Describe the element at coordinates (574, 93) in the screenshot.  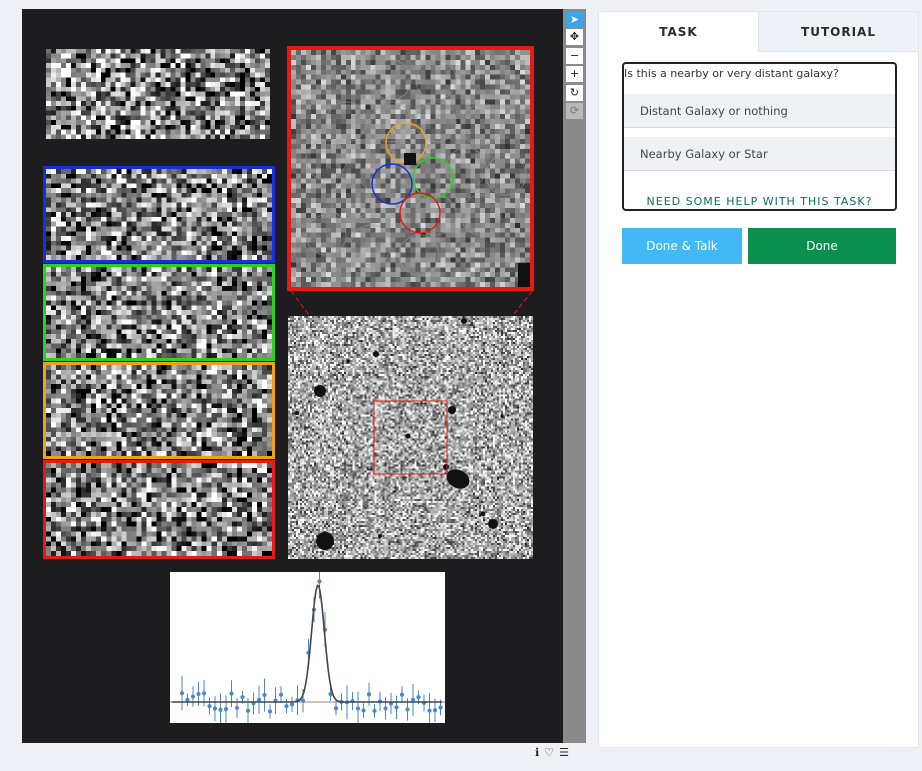
I see `rotate-icon: ↻` at that location.